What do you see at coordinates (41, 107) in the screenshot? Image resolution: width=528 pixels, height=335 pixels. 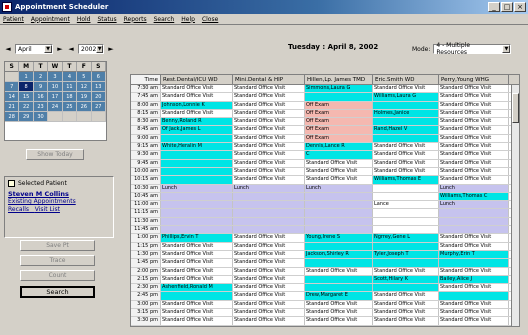 I see `calendar-day: 23` at bounding box center [41, 107].